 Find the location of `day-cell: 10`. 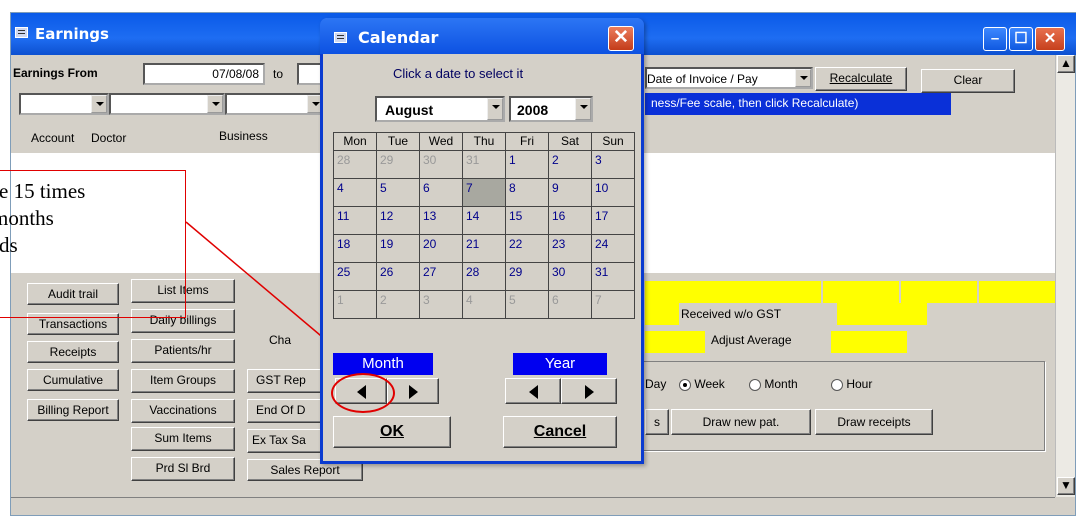

day-cell: 10 is located at coordinates (613, 192).